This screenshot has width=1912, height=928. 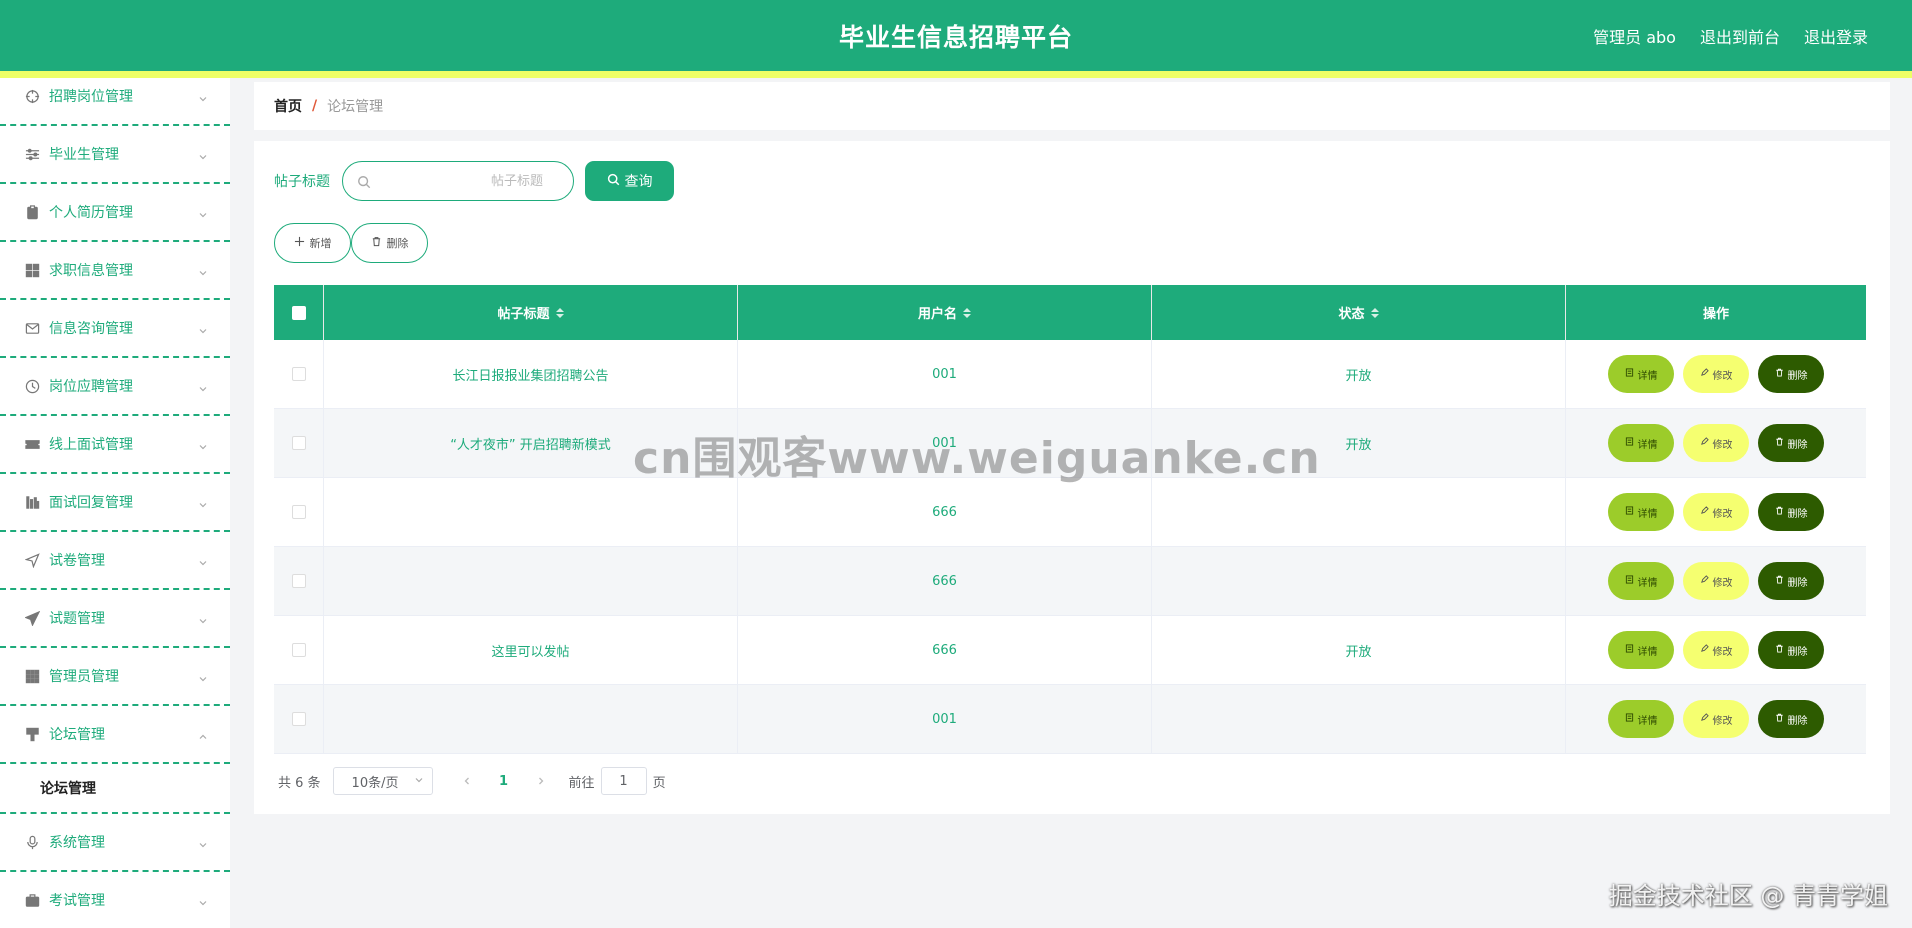 I want to click on goto-page-input, so click(x=623, y=781).